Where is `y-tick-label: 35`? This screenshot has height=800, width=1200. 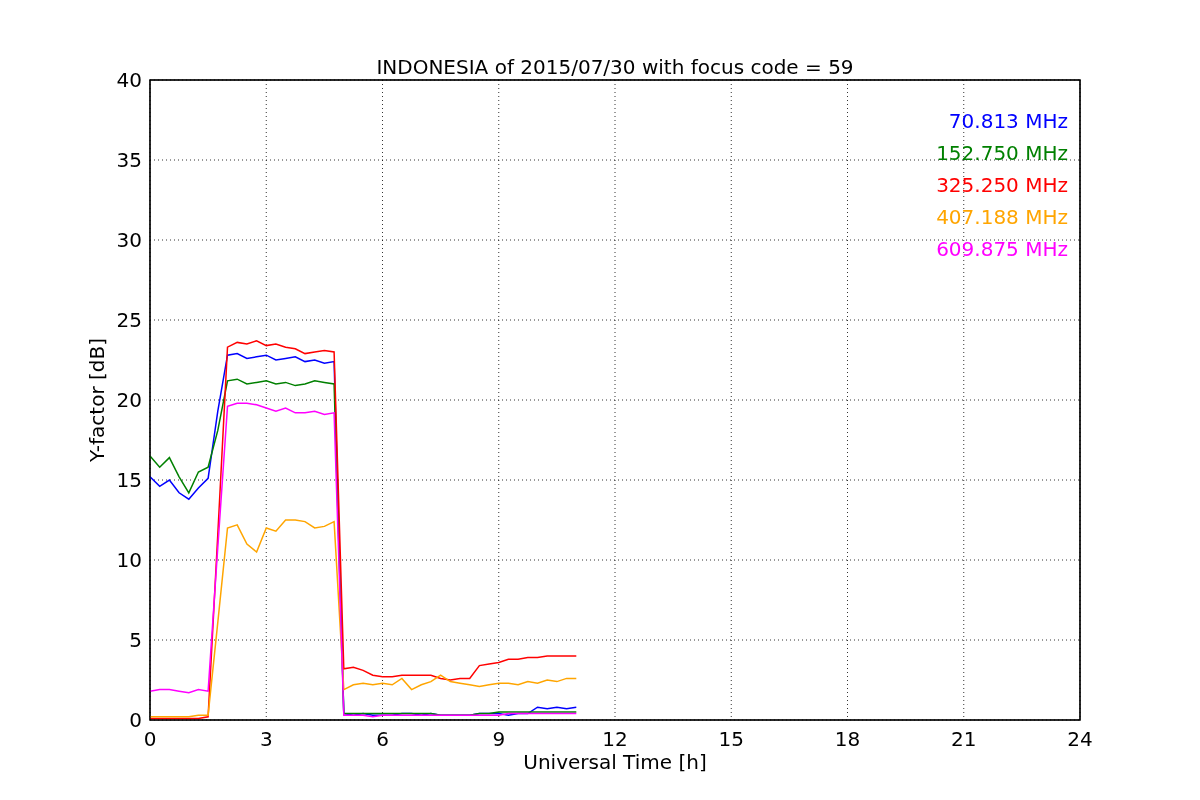 y-tick-label: 35 is located at coordinates (129, 160).